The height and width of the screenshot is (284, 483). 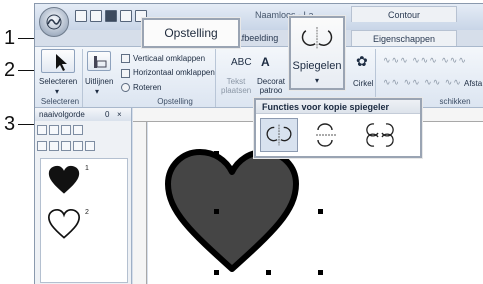 I want to click on quick-access-toolbar, so click(x=111, y=16).